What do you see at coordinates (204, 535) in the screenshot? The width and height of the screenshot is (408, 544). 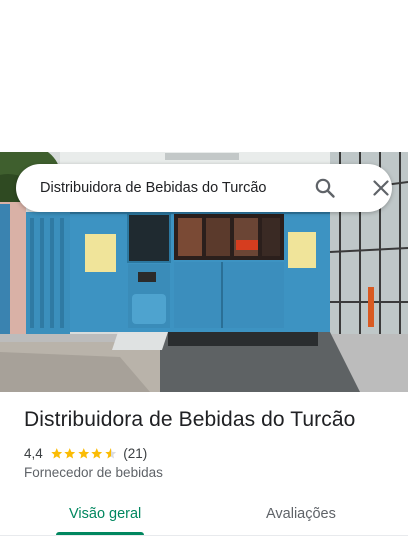 I see `tabs-divider` at bounding box center [204, 535].